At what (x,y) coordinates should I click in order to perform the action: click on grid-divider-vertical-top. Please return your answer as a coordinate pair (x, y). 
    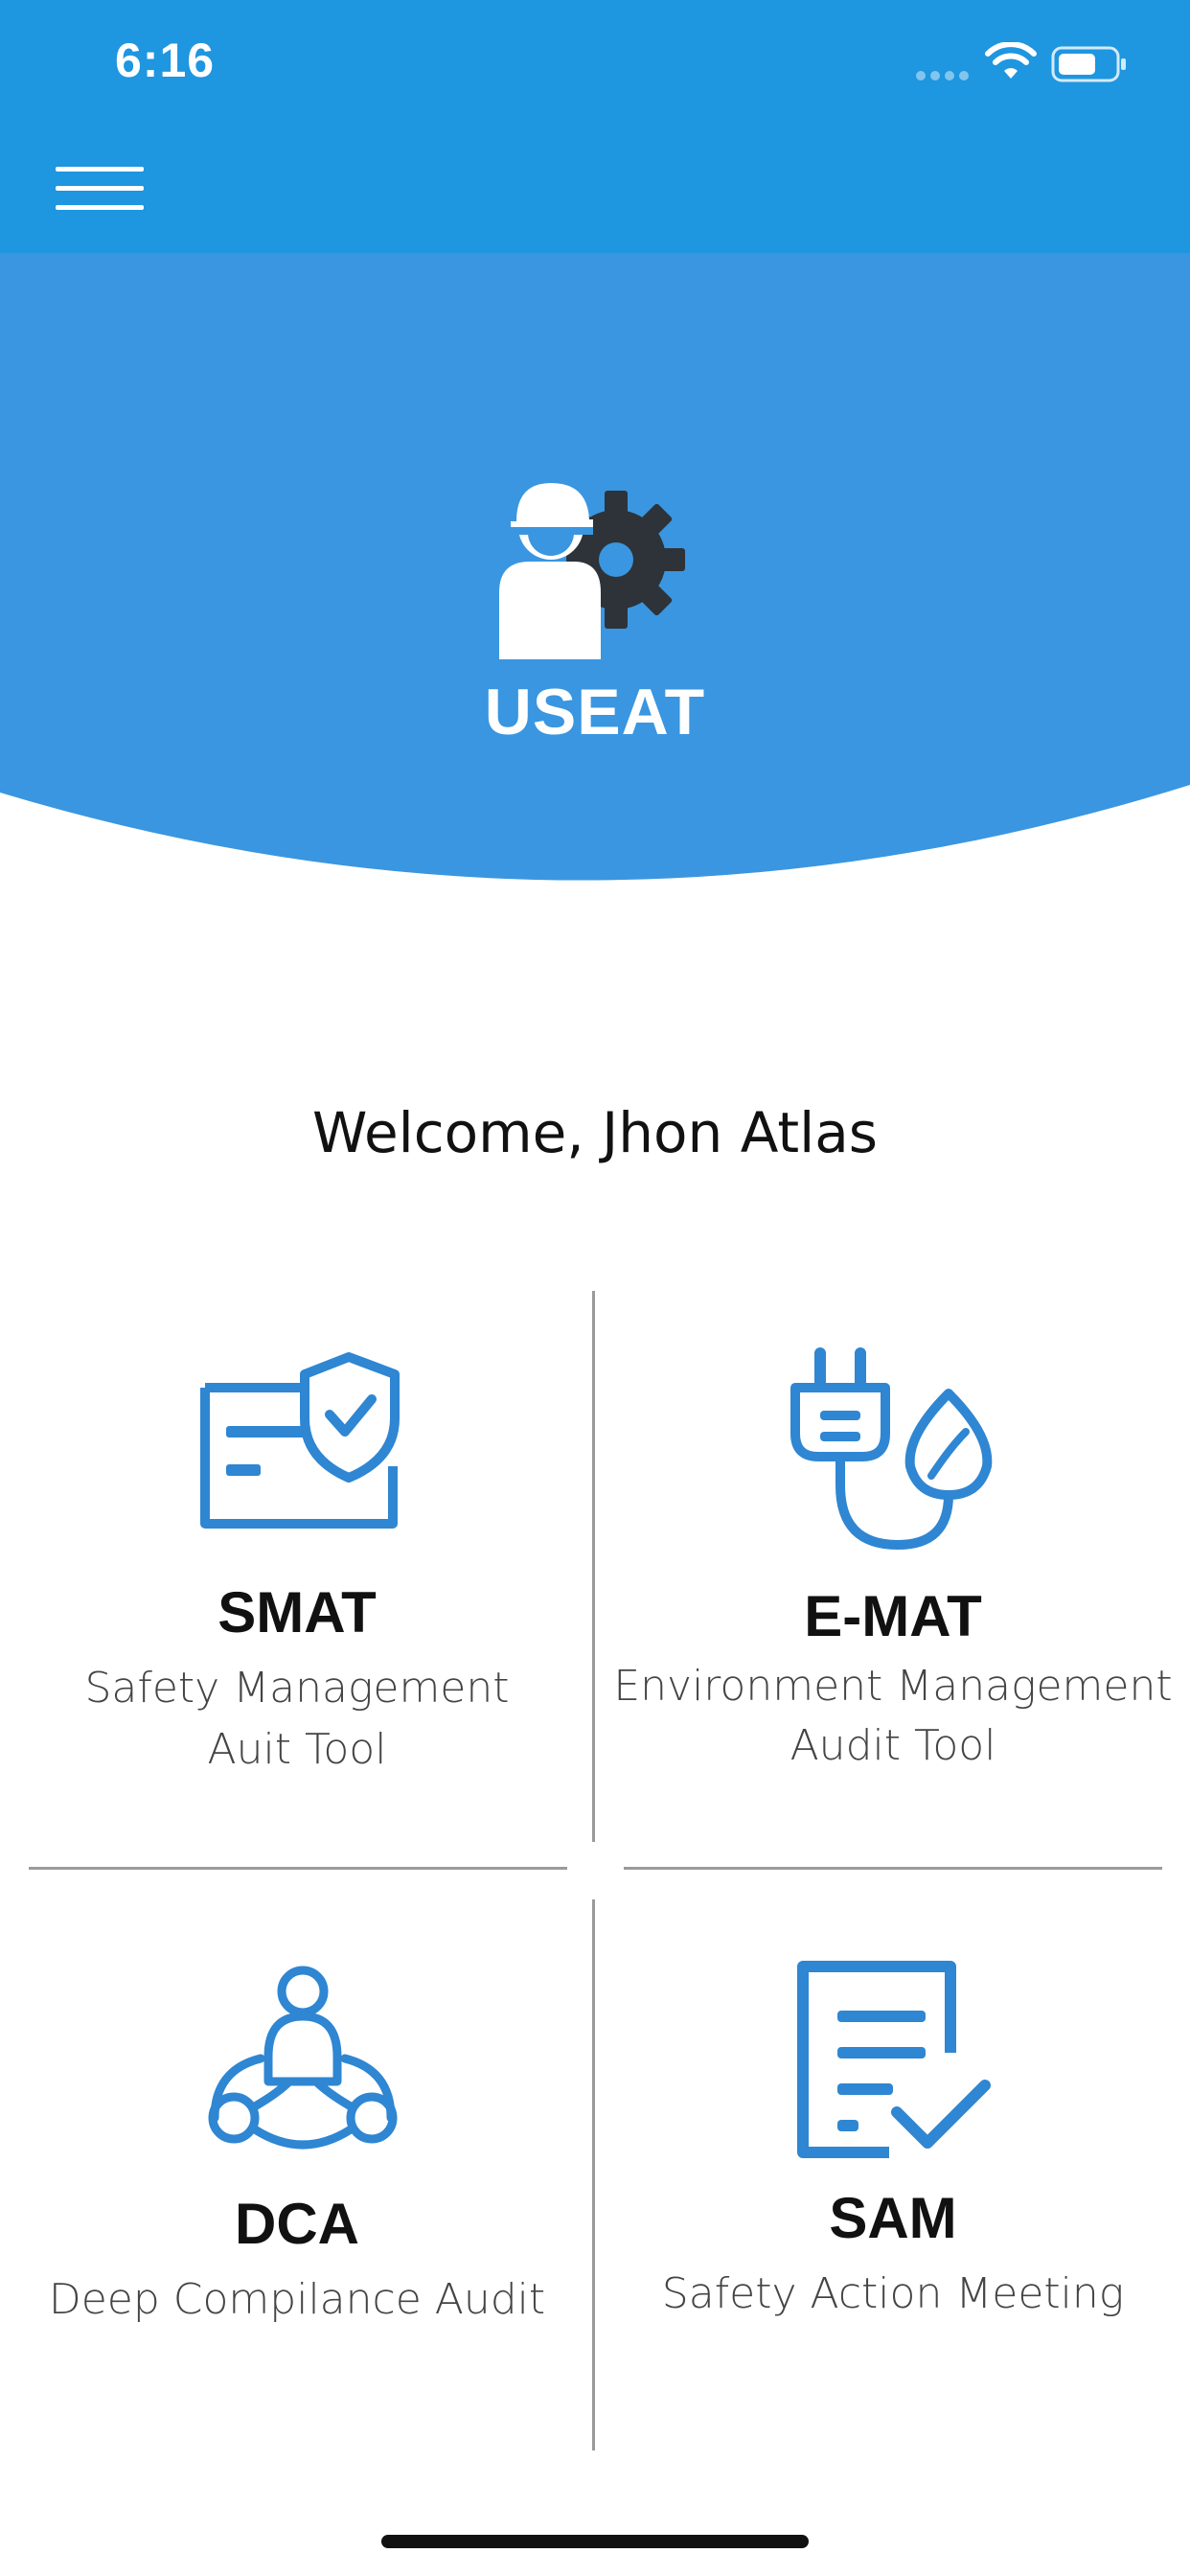
    Looking at the image, I should click on (593, 1566).